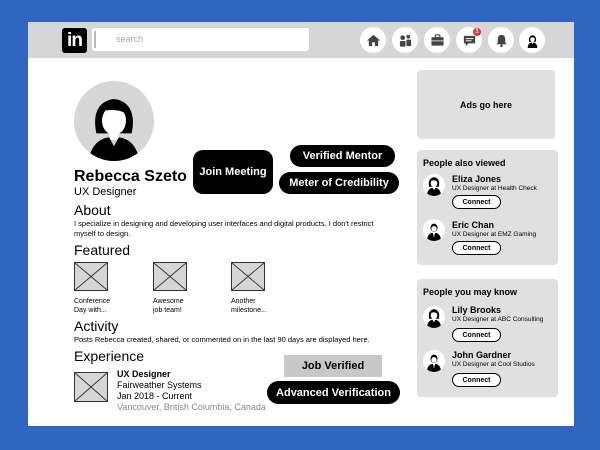 This screenshot has height=450, width=600. What do you see at coordinates (494, 188) in the screenshot?
I see `person-role: UX Designer at Health Check` at bounding box center [494, 188].